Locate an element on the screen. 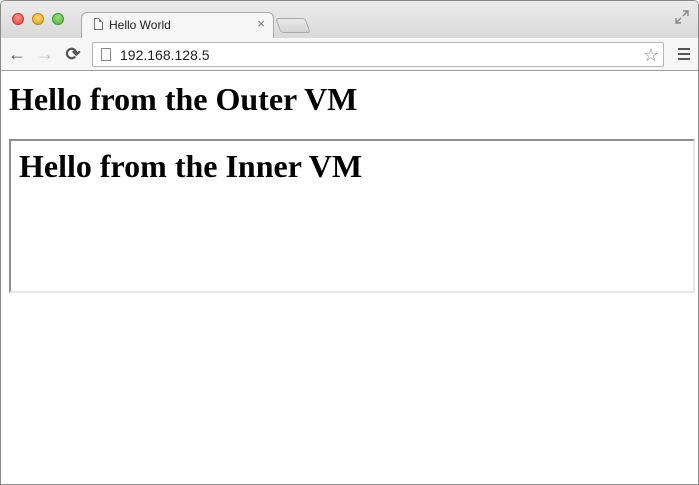 Image resolution: width=699 pixels, height=485 pixels. fullscreen-icon is located at coordinates (682, 17).